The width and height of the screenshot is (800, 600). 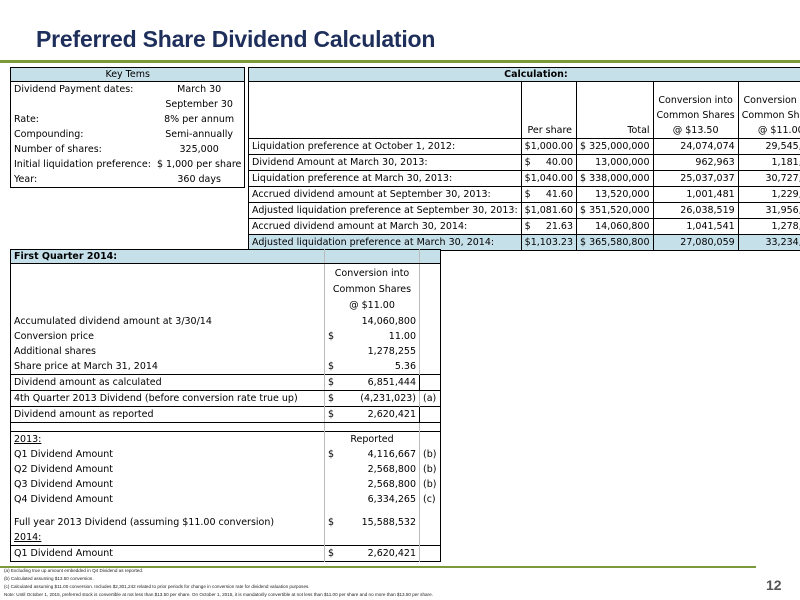 What do you see at coordinates (167, 382) in the screenshot?
I see `row-label: Dividend amount as calculated` at bounding box center [167, 382].